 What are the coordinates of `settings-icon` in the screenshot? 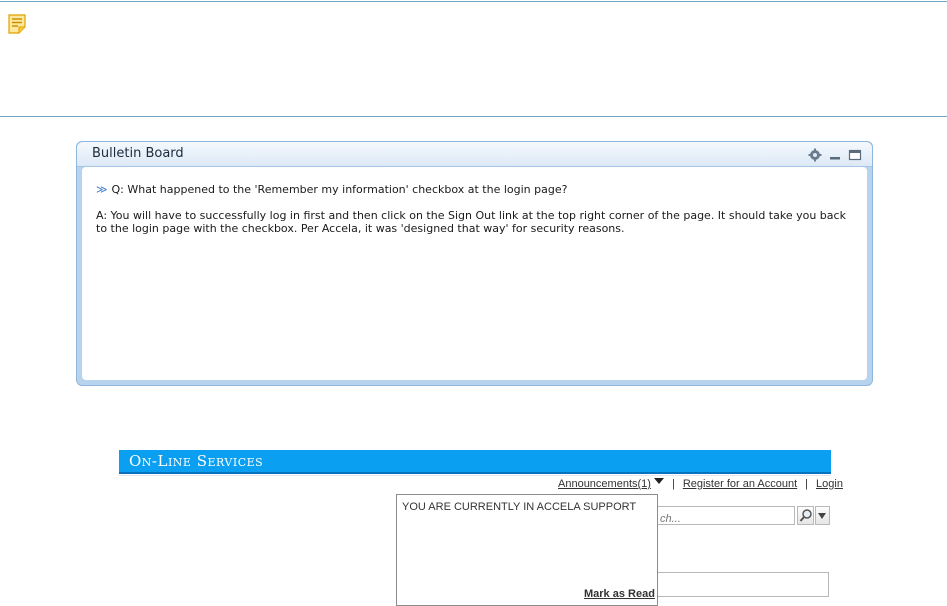 It's located at (815, 154).